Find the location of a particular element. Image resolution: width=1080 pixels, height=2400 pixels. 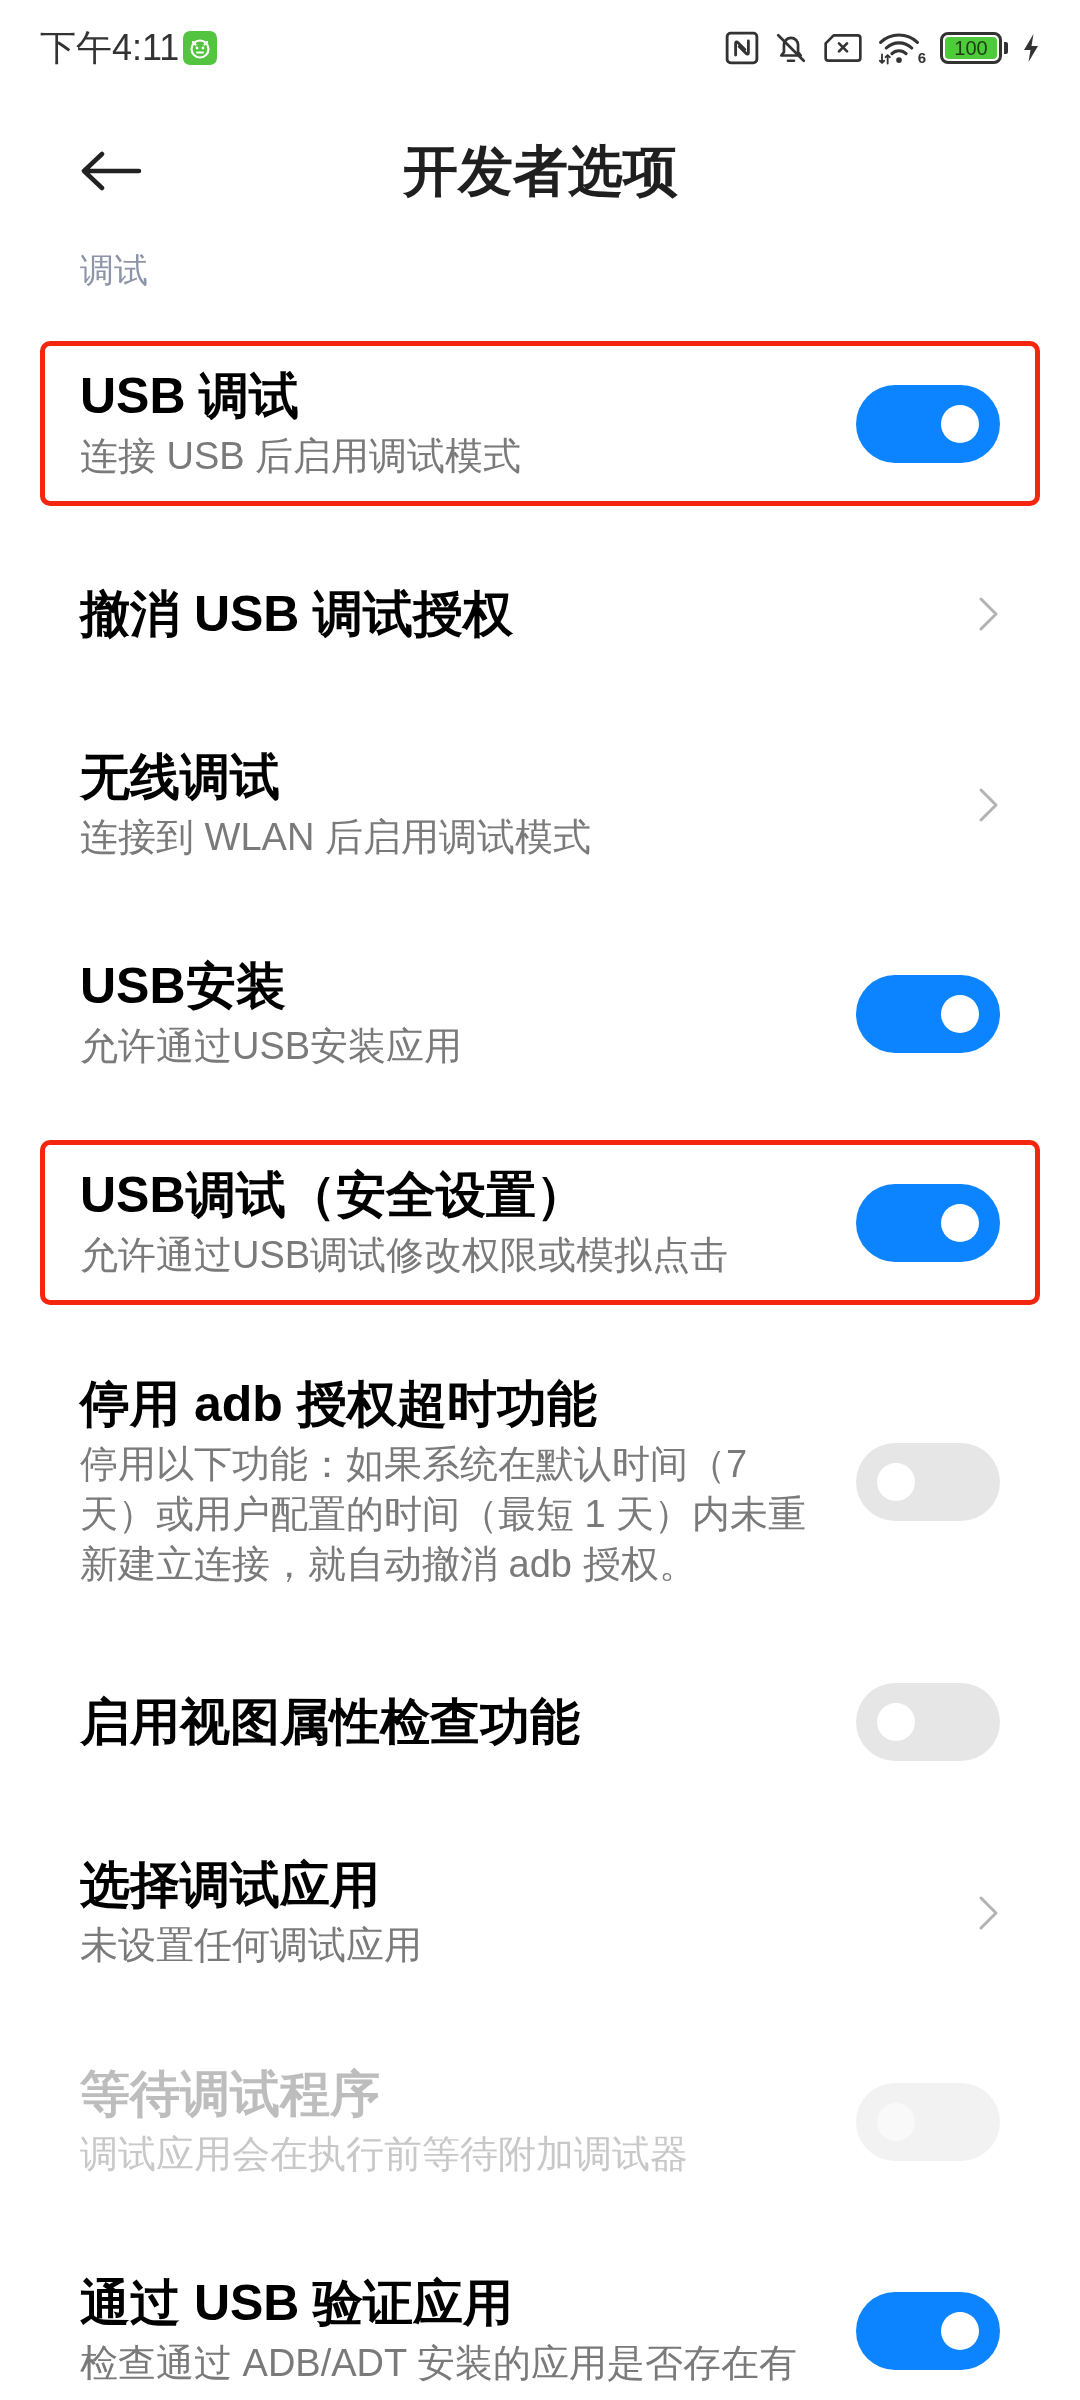

setting-title: 启用视图属性检查功能 is located at coordinates (450, 1722).